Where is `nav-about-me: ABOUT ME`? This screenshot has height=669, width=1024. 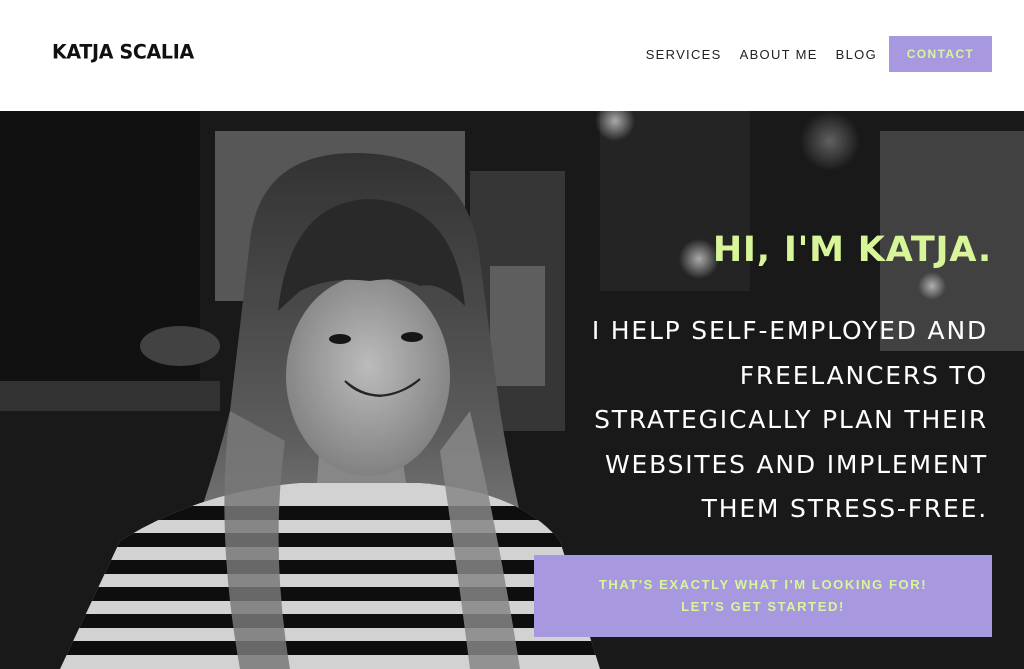 nav-about-me: ABOUT ME is located at coordinates (779, 54).